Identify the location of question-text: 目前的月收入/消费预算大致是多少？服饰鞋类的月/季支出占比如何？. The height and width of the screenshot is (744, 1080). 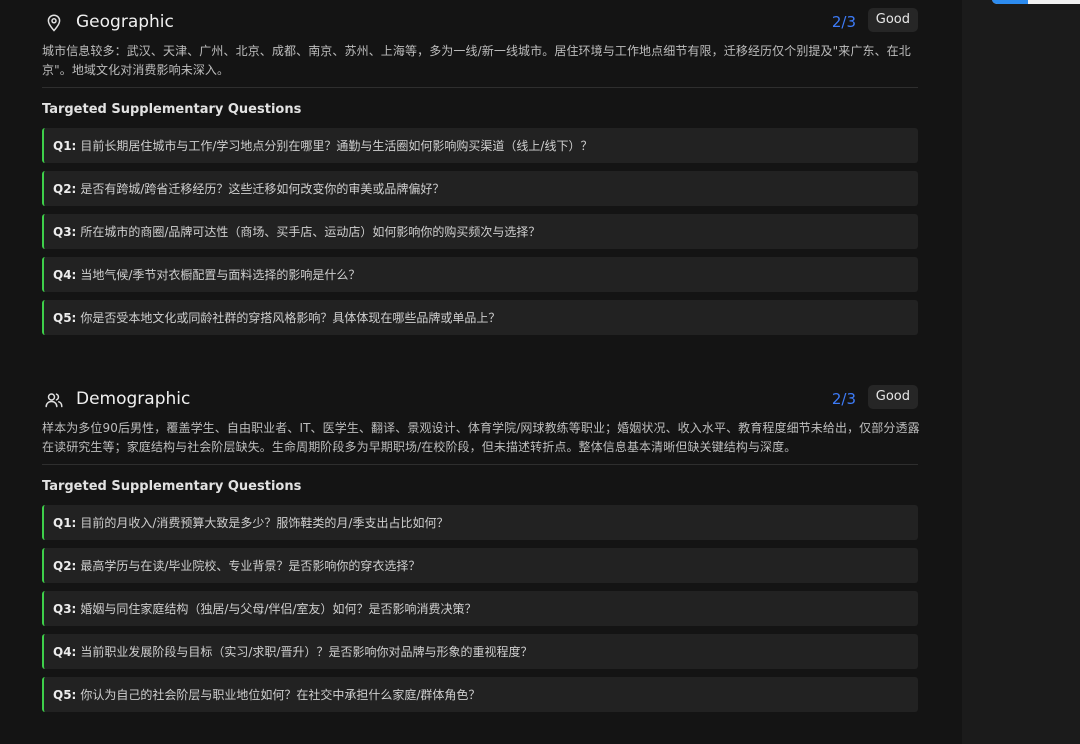
(264, 523).